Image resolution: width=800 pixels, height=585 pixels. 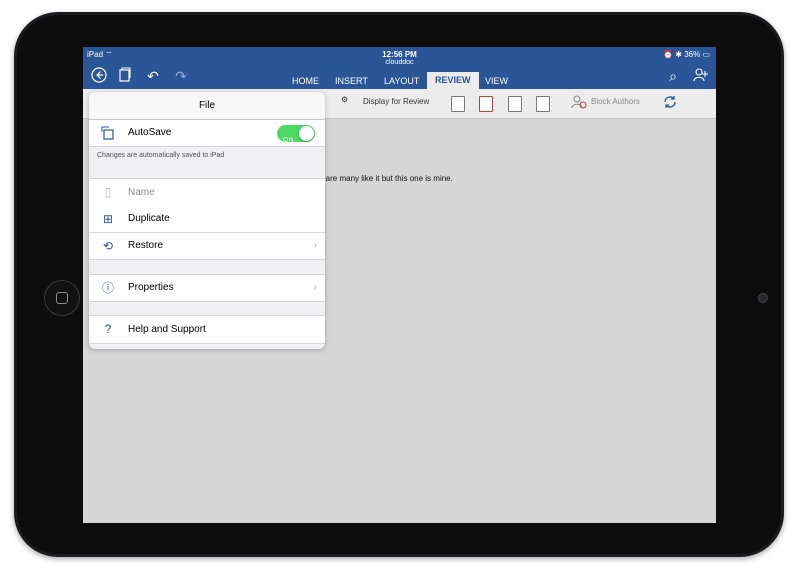 What do you see at coordinates (167, 329) in the screenshot?
I see `help-label: Help and Support` at bounding box center [167, 329].